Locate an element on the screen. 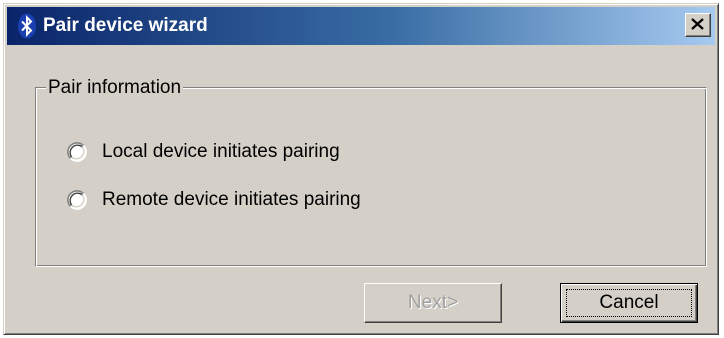  close-button is located at coordinates (698, 25).